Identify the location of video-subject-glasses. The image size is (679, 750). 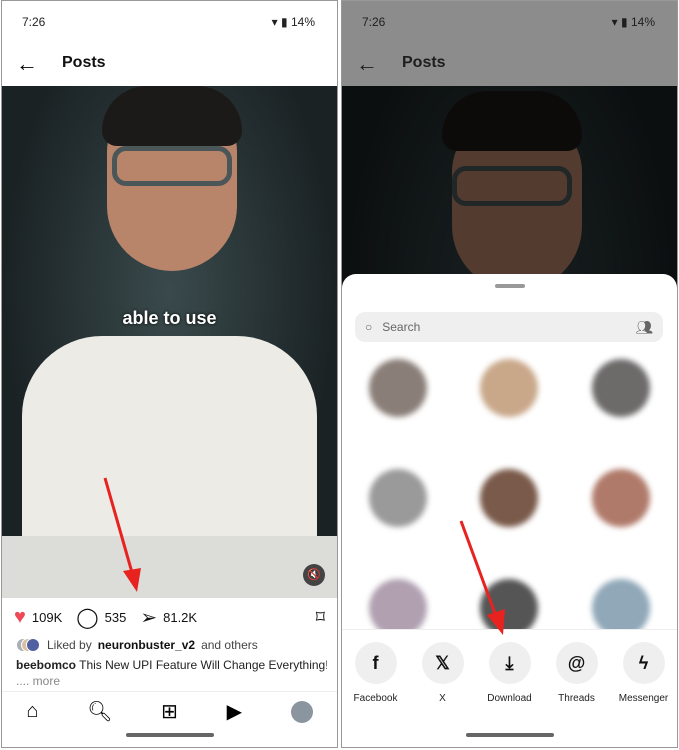
(172, 166).